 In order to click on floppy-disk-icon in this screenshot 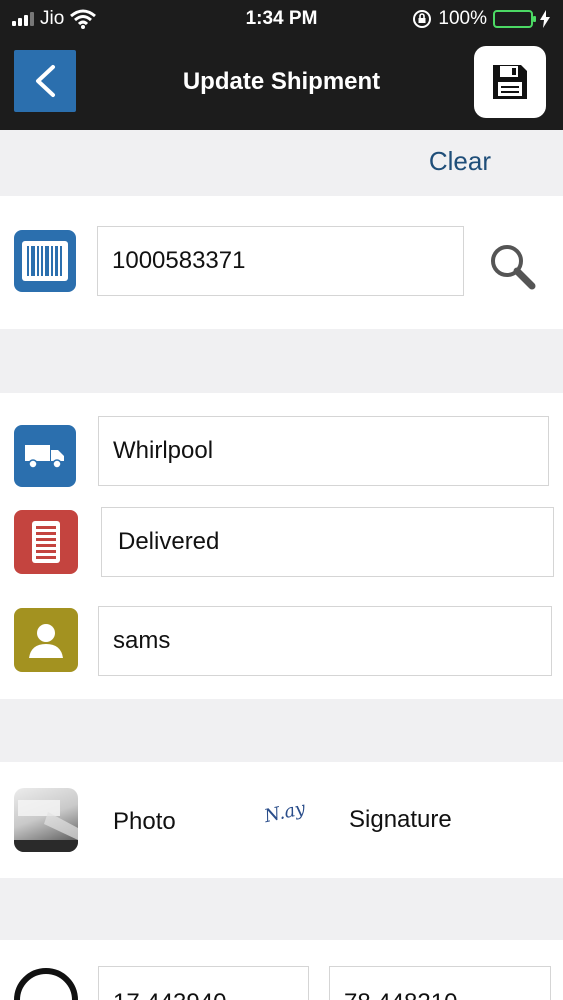, I will do `click(510, 82)`.